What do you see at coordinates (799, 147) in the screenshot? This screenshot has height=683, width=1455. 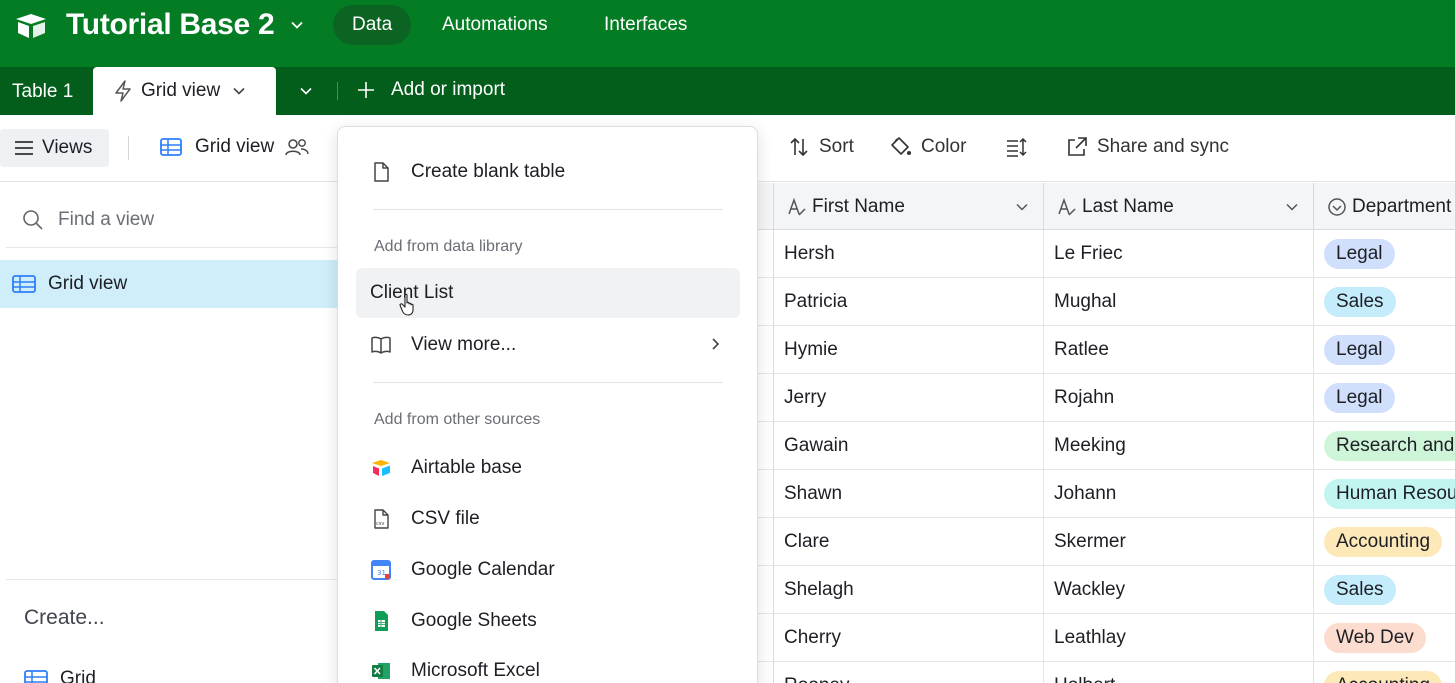 I see `sort-icon` at bounding box center [799, 147].